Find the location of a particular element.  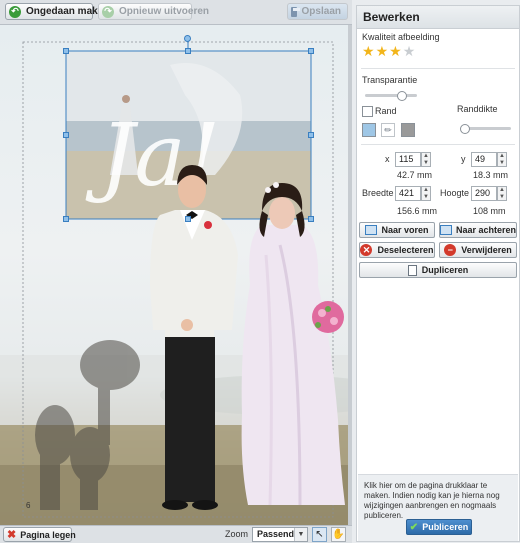

border-width-slider is located at coordinates (485, 129).